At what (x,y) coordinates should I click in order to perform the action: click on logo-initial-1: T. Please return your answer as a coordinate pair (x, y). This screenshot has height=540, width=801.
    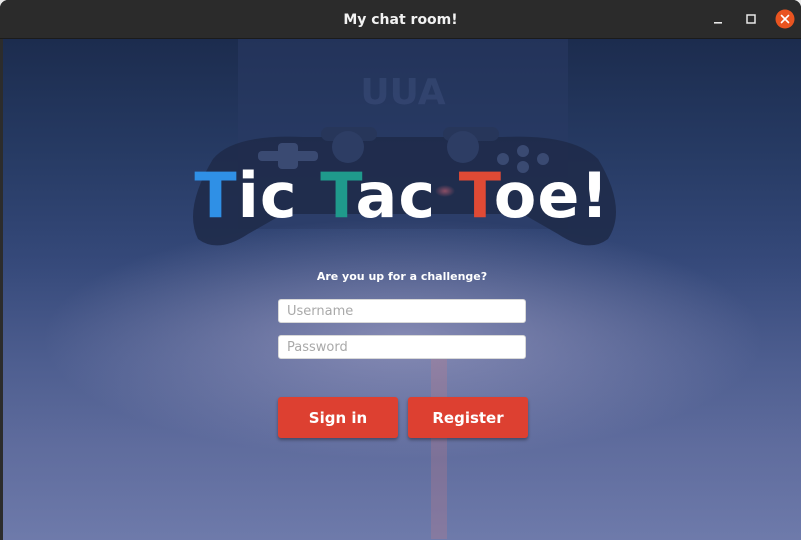
    Looking at the image, I should click on (216, 195).